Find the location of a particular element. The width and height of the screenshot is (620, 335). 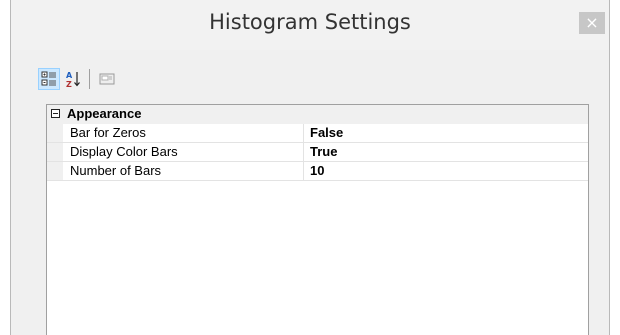

sort-alphabetical-button: A Z is located at coordinates (73, 79).